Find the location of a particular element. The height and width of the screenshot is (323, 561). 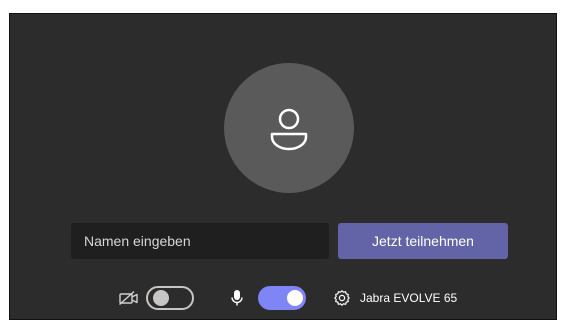

device-settings: Jabra EVOLVE 65 is located at coordinates (408, 298).